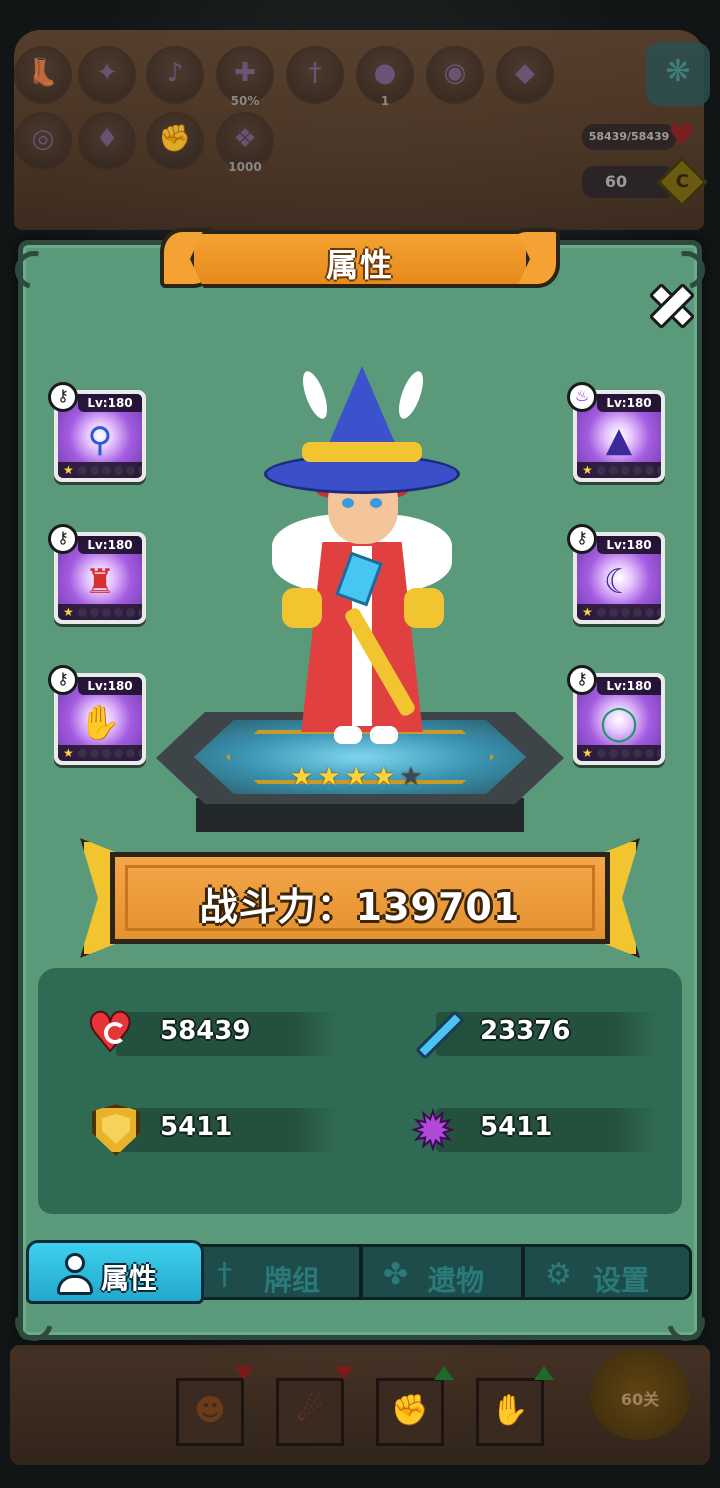  What do you see at coordinates (678, 74) in the screenshot?
I see `pet-button: ❋` at bounding box center [678, 74].